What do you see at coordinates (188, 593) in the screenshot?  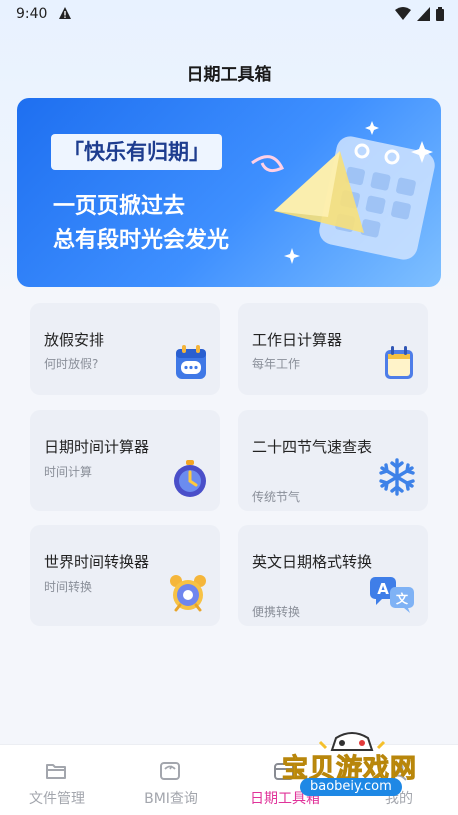 I see `alarm-clock-icon` at bounding box center [188, 593].